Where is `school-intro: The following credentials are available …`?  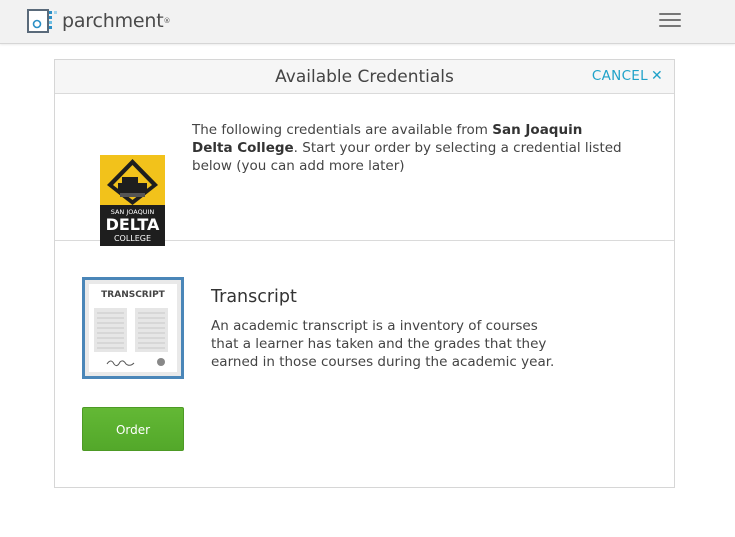 school-intro: The following credentials are available … is located at coordinates (407, 148).